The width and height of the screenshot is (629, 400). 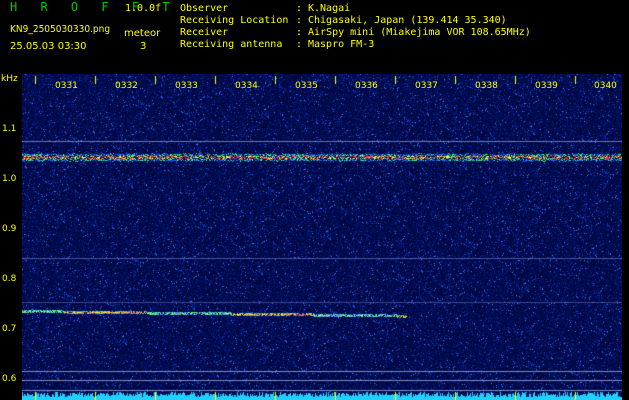 What do you see at coordinates (605, 86) in the screenshot?
I see `x-tick-label: 0340` at bounding box center [605, 86].